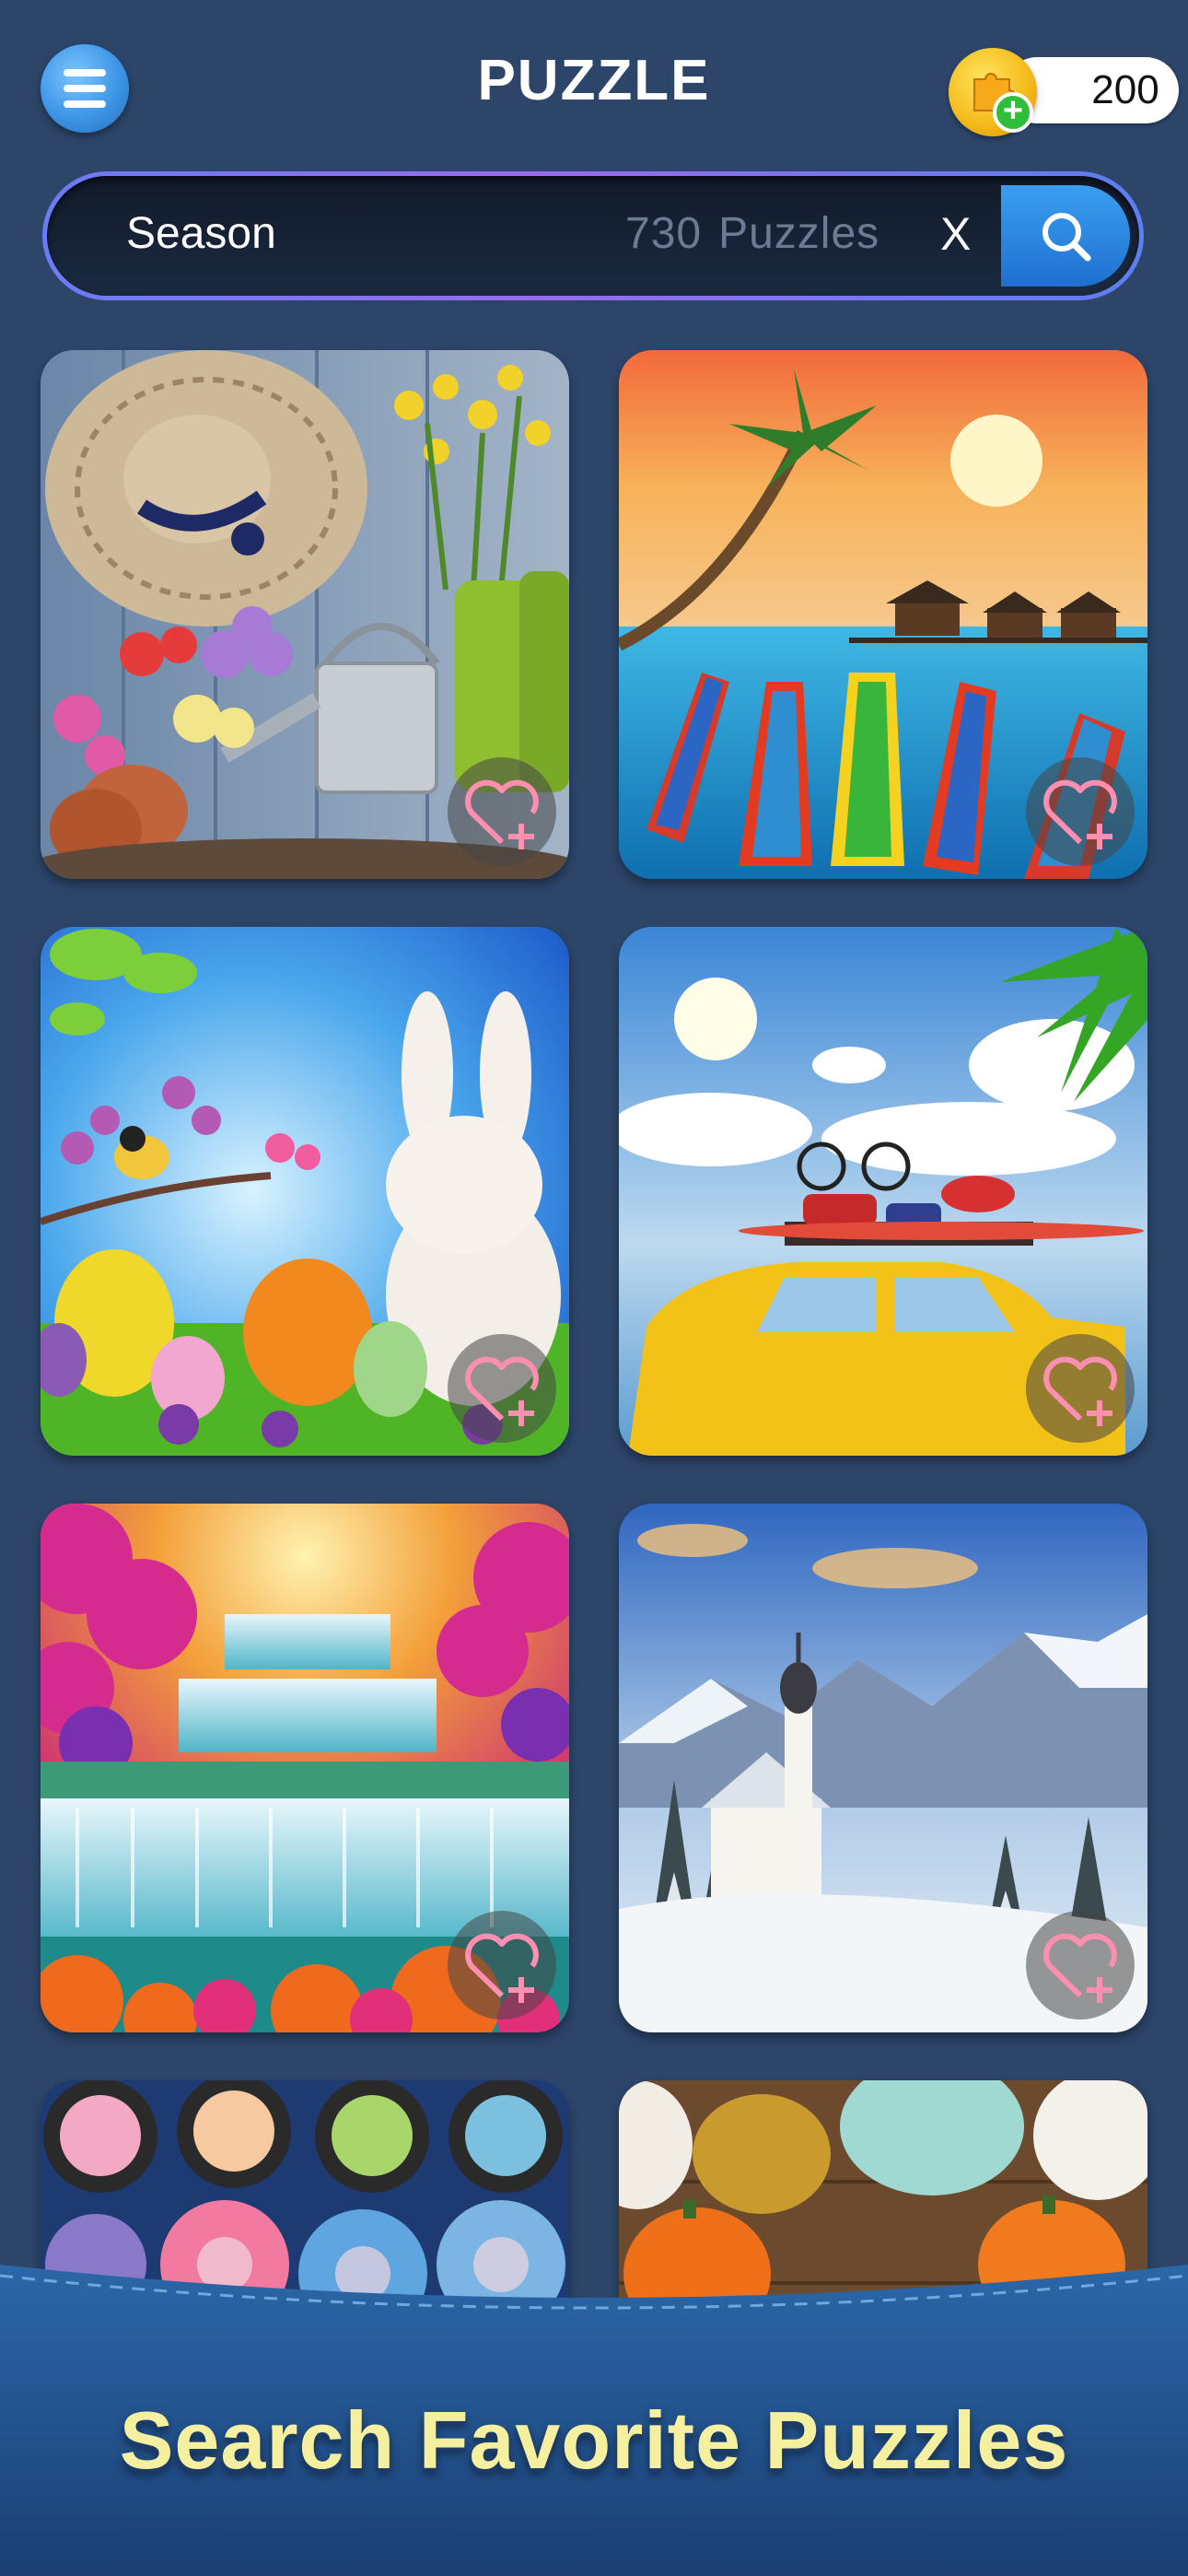 The height and width of the screenshot is (2576, 1188). Describe the element at coordinates (1013, 112) in the screenshot. I see `add-coins-icon: +` at that location.